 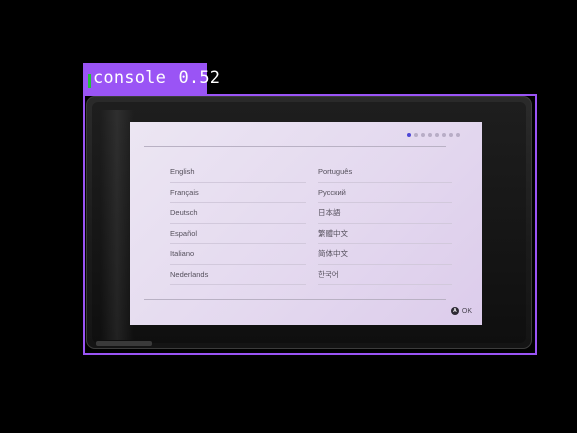 I want to click on detection-class: console, so click(x=130, y=78).